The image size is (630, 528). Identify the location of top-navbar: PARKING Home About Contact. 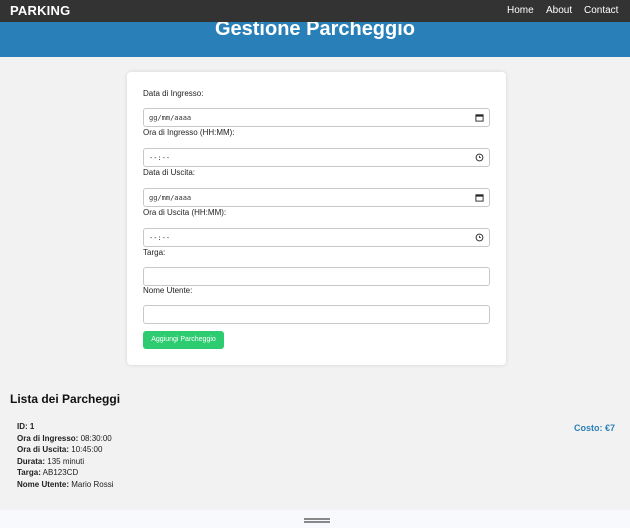
(315, 11).